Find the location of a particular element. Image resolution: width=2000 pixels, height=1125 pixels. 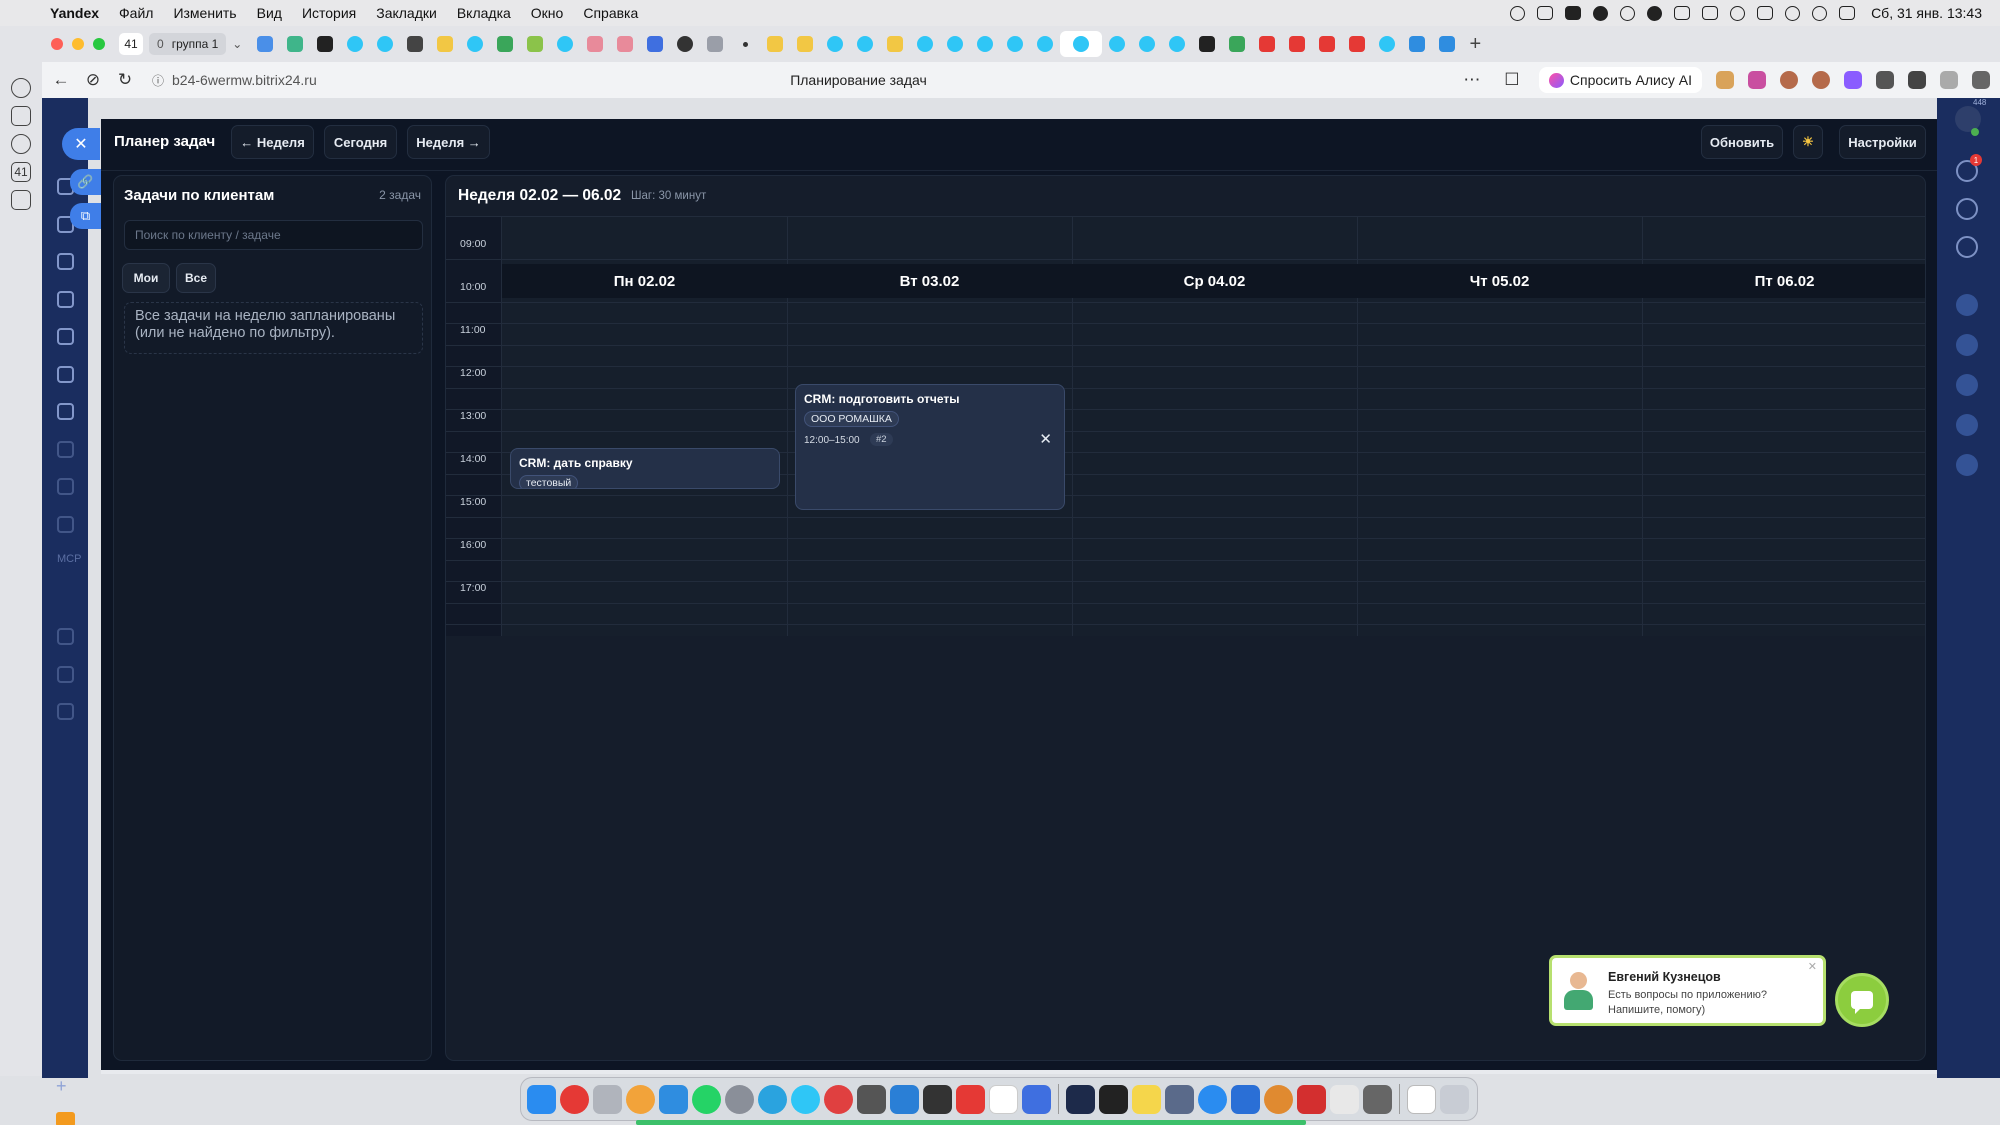

tunnel-icon is located at coordinates (1573, 13).